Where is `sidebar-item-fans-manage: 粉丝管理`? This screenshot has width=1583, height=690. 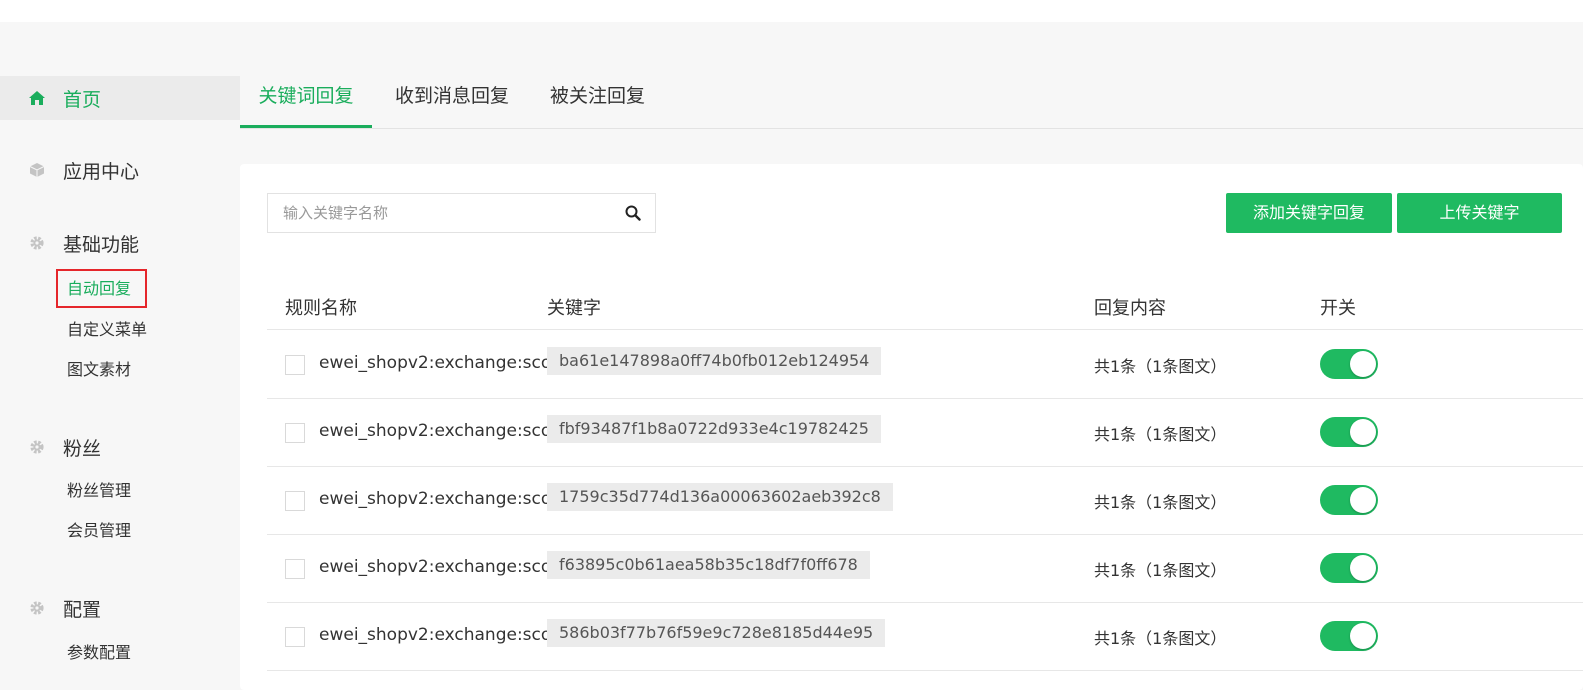 sidebar-item-fans-manage: 粉丝管理 is located at coordinates (99, 491).